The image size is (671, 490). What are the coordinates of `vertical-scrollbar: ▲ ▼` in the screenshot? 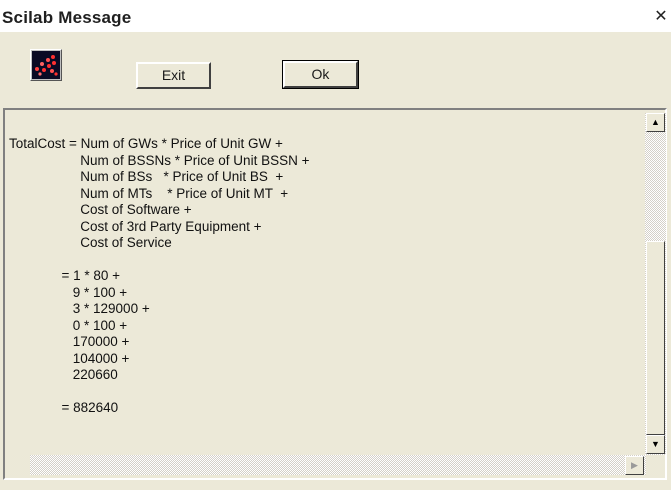 It's located at (655, 284).